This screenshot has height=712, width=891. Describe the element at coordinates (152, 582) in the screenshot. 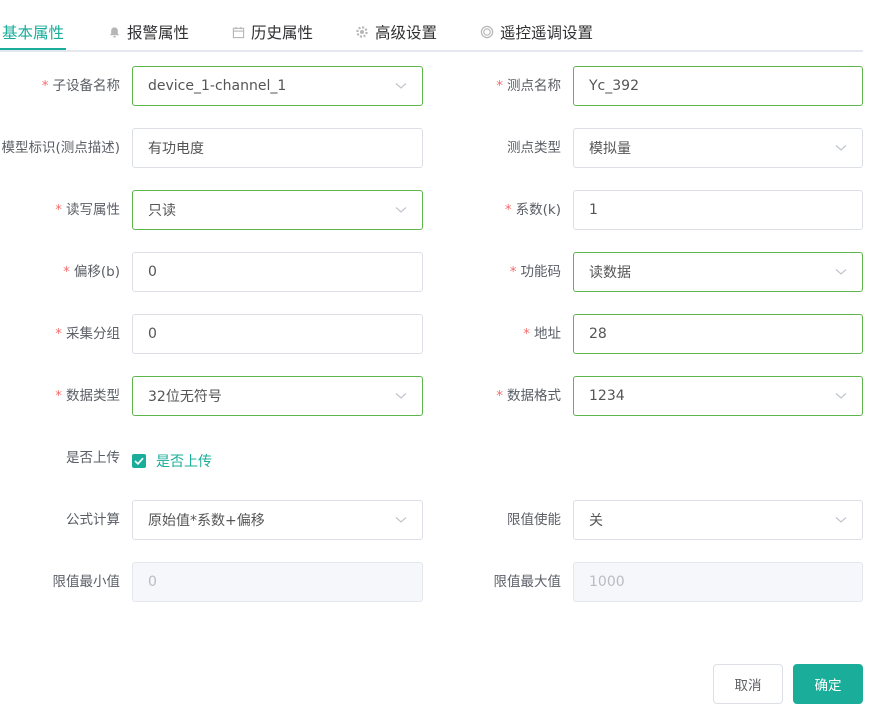

I see `limit-min-placeholder: 0` at that location.